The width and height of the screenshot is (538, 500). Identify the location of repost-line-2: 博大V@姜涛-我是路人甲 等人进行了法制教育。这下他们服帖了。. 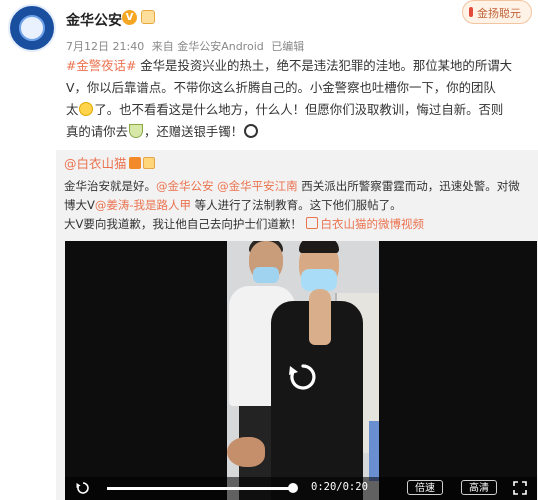
(299, 205).